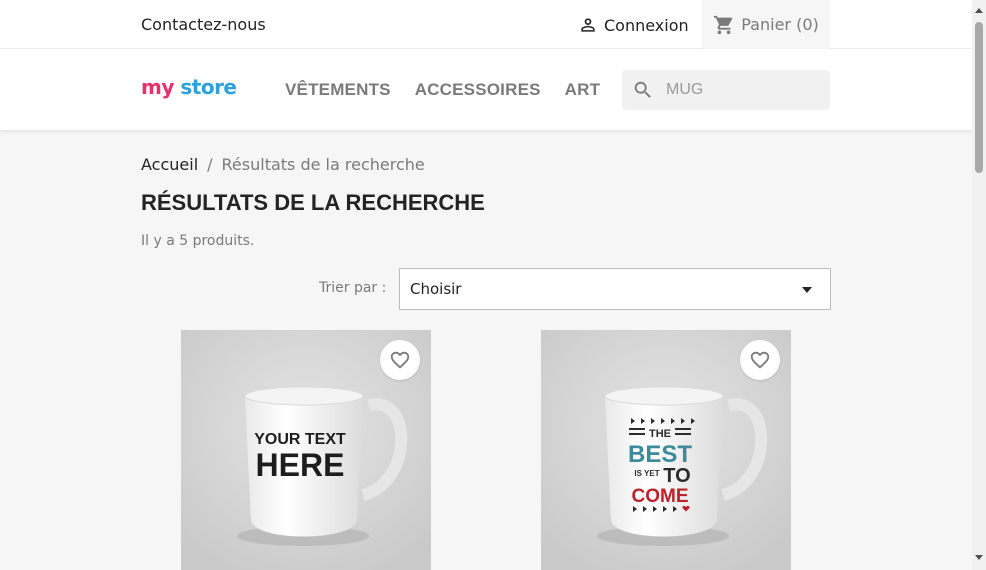  Describe the element at coordinates (736, 90) in the screenshot. I see `search-input` at that location.